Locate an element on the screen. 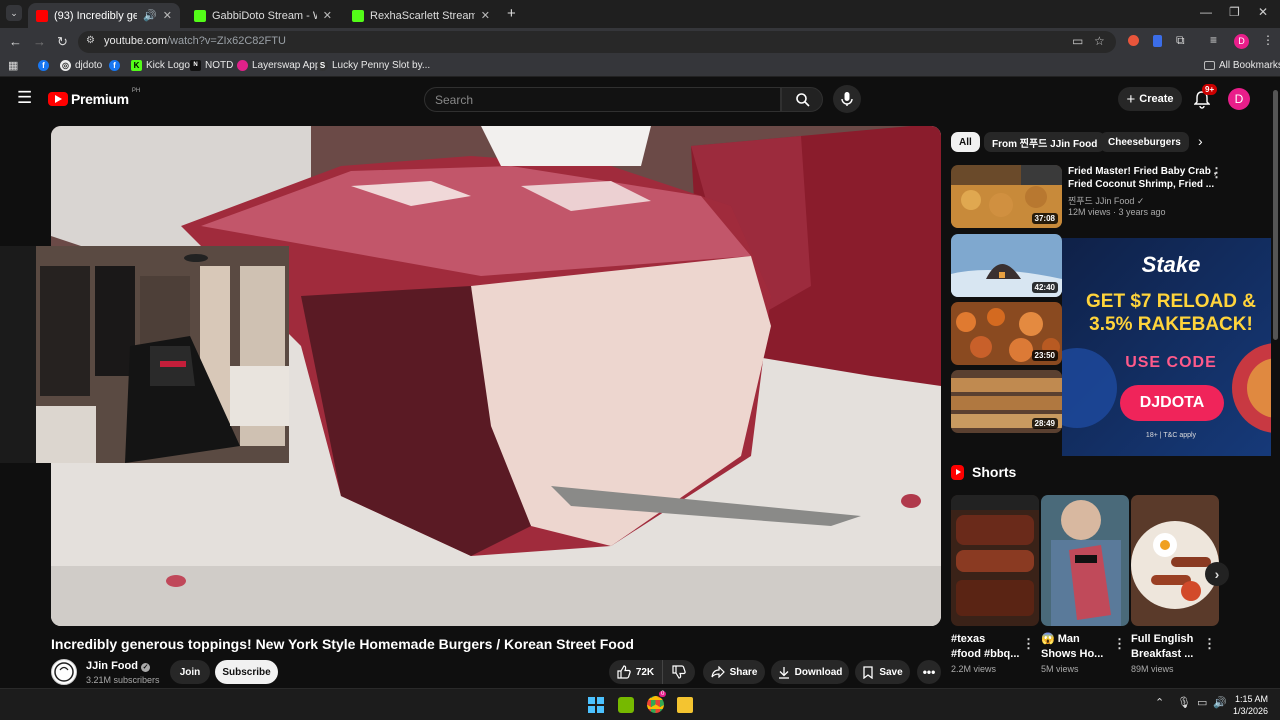  tab-search-icon: ⌄ is located at coordinates (14, 13).